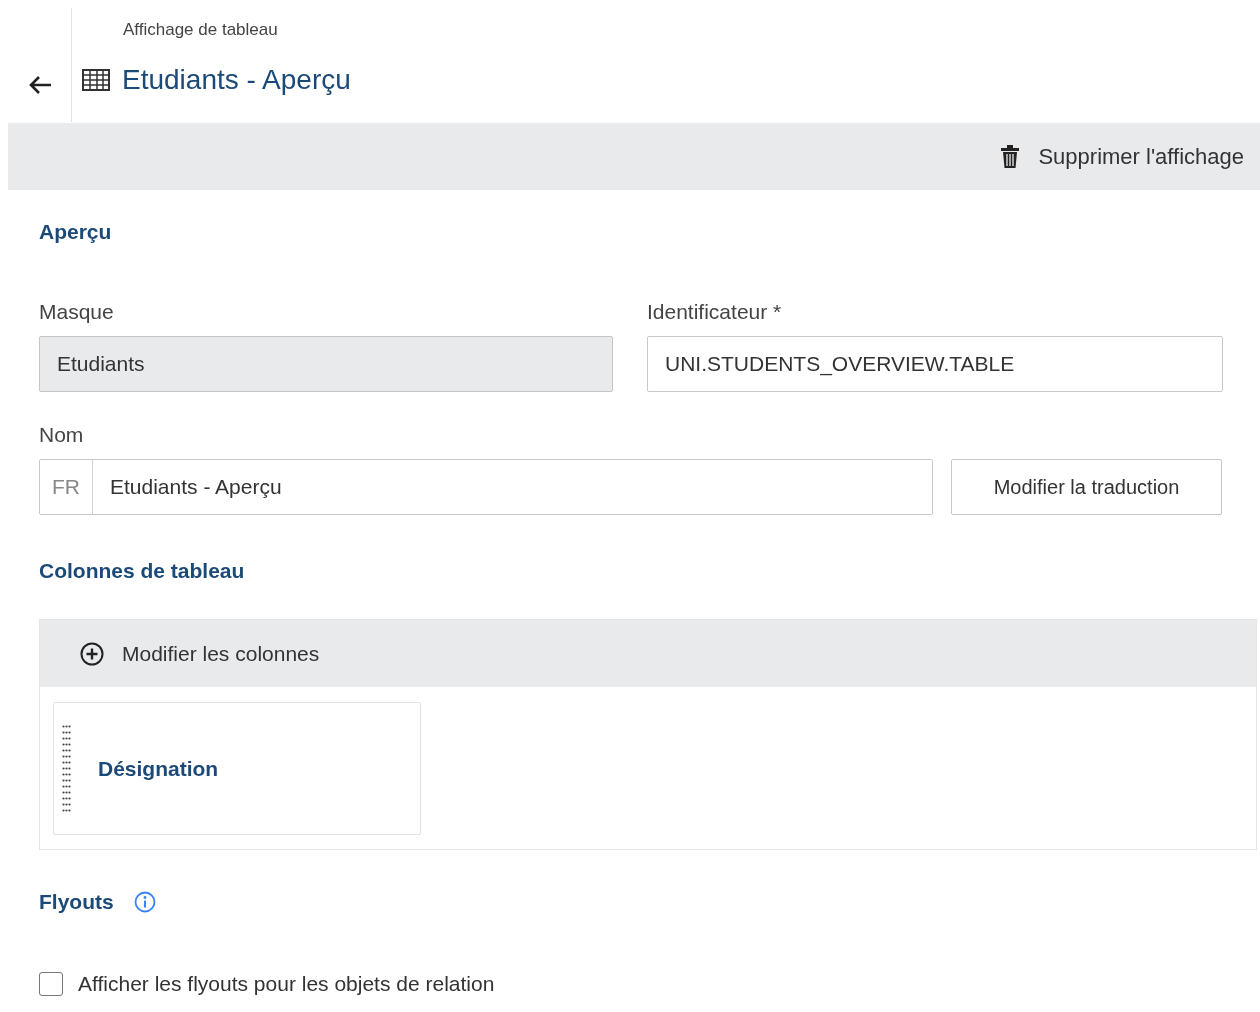  What do you see at coordinates (236, 80) in the screenshot?
I see `page-title: Etudiants - Aperçu` at bounding box center [236, 80].